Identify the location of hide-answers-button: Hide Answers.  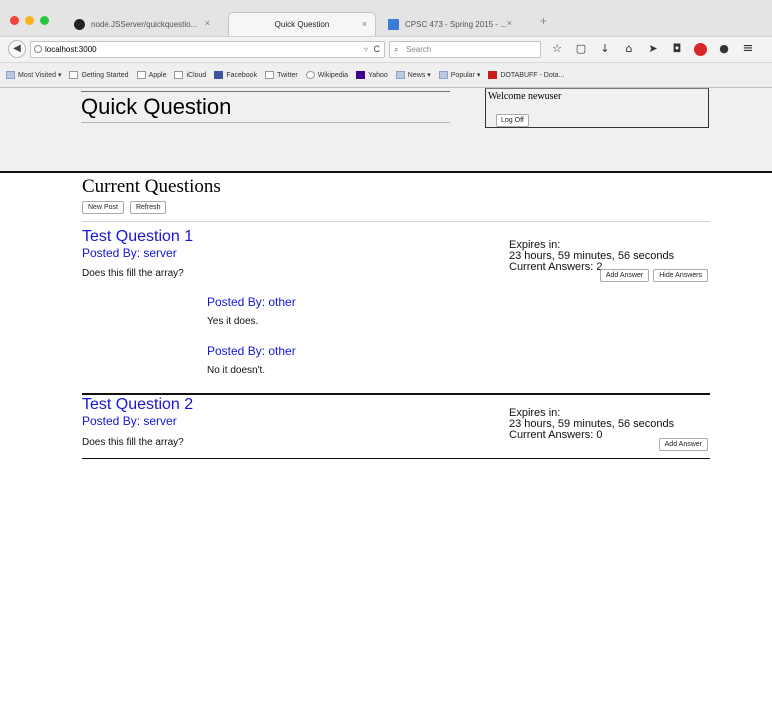
(680, 275).